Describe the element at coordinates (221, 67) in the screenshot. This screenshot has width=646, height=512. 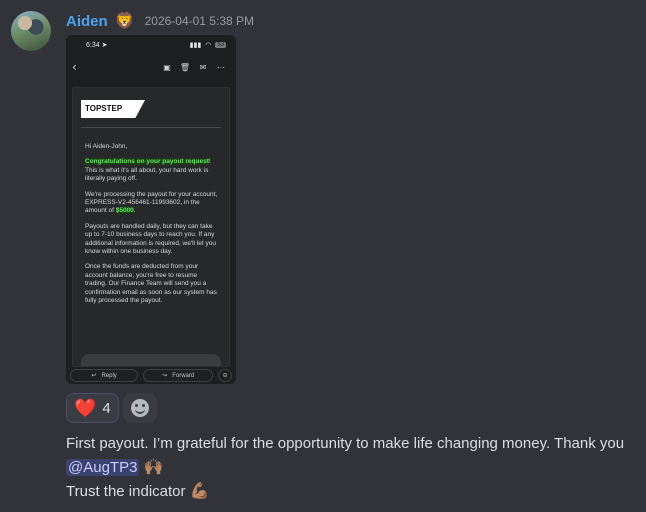
I see `more-icon: ⋯` at that location.